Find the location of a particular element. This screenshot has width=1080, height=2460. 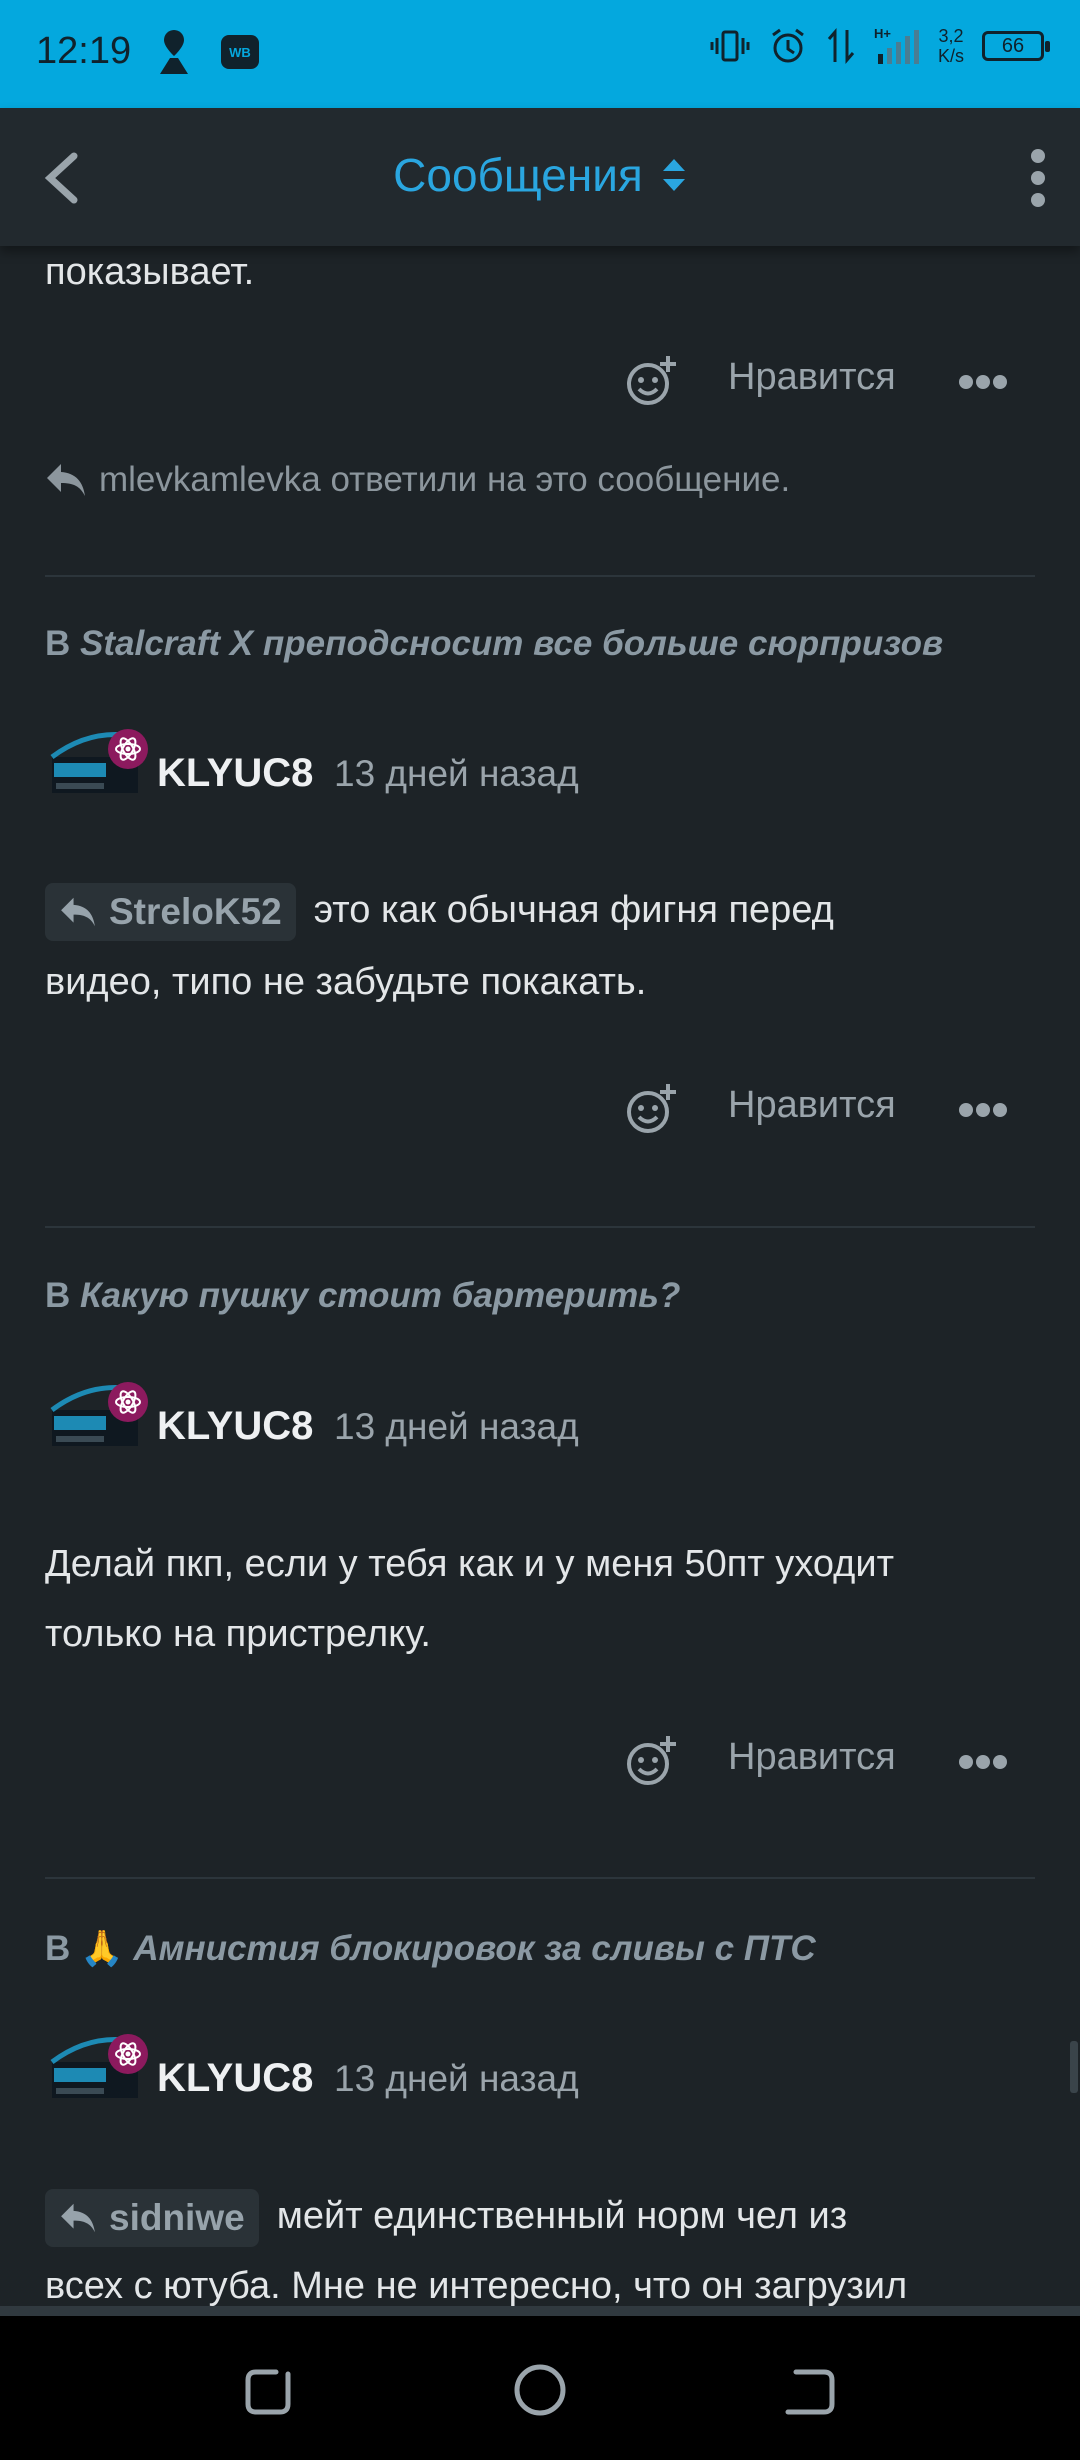

status-time: 12:19 is located at coordinates (84, 51).